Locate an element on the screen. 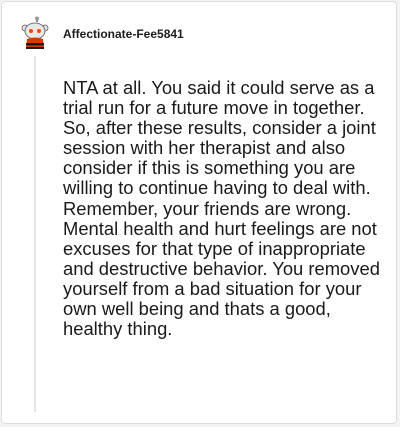 The height and width of the screenshot is (427, 400). comment-author: Affectionate-Fee5841 is located at coordinates (123, 34).